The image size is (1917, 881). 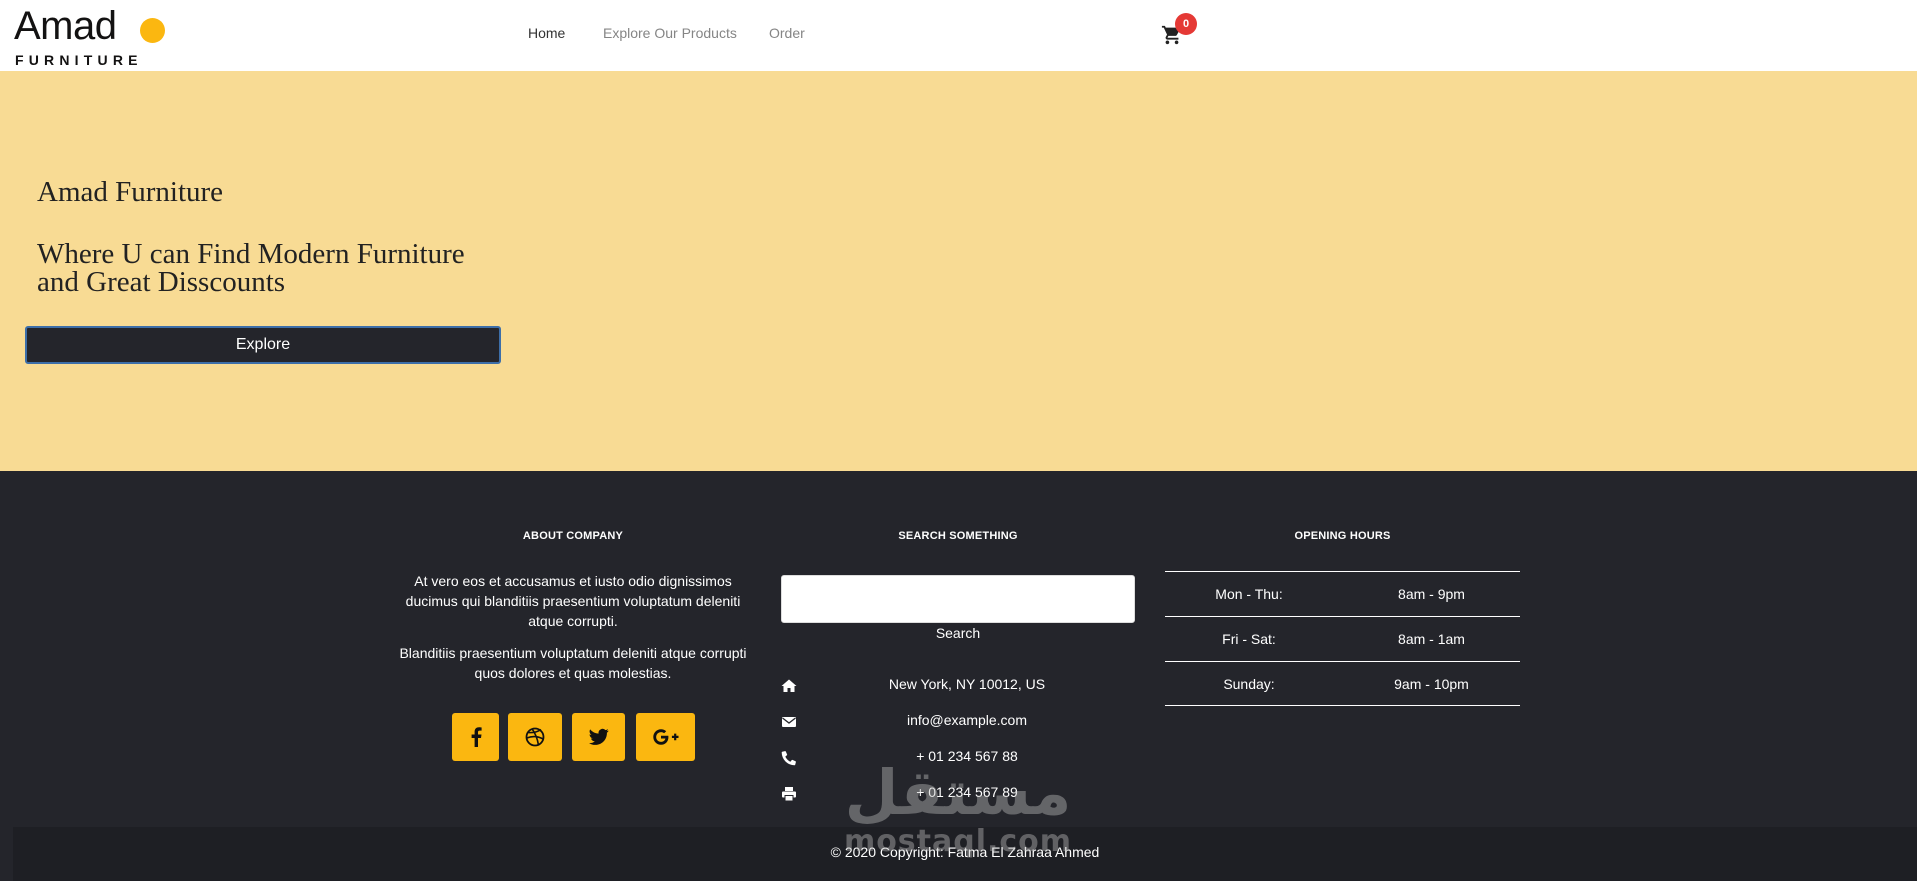 What do you see at coordinates (670, 33) in the screenshot?
I see `nav-explore-products: Explore Our Products` at bounding box center [670, 33].